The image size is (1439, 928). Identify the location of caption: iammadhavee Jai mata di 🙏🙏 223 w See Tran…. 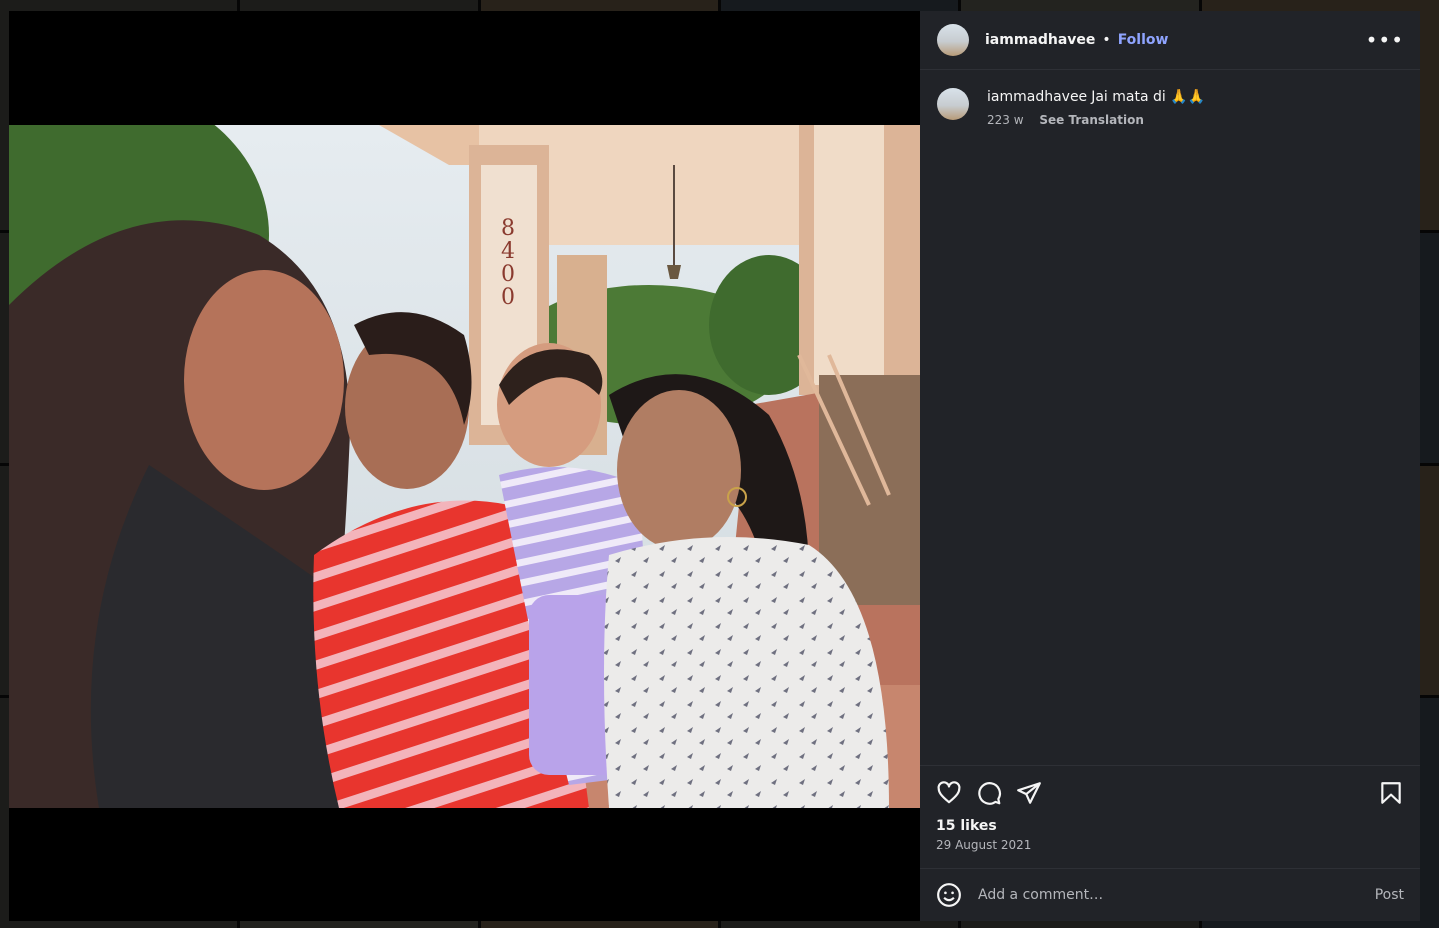
(1170, 107).